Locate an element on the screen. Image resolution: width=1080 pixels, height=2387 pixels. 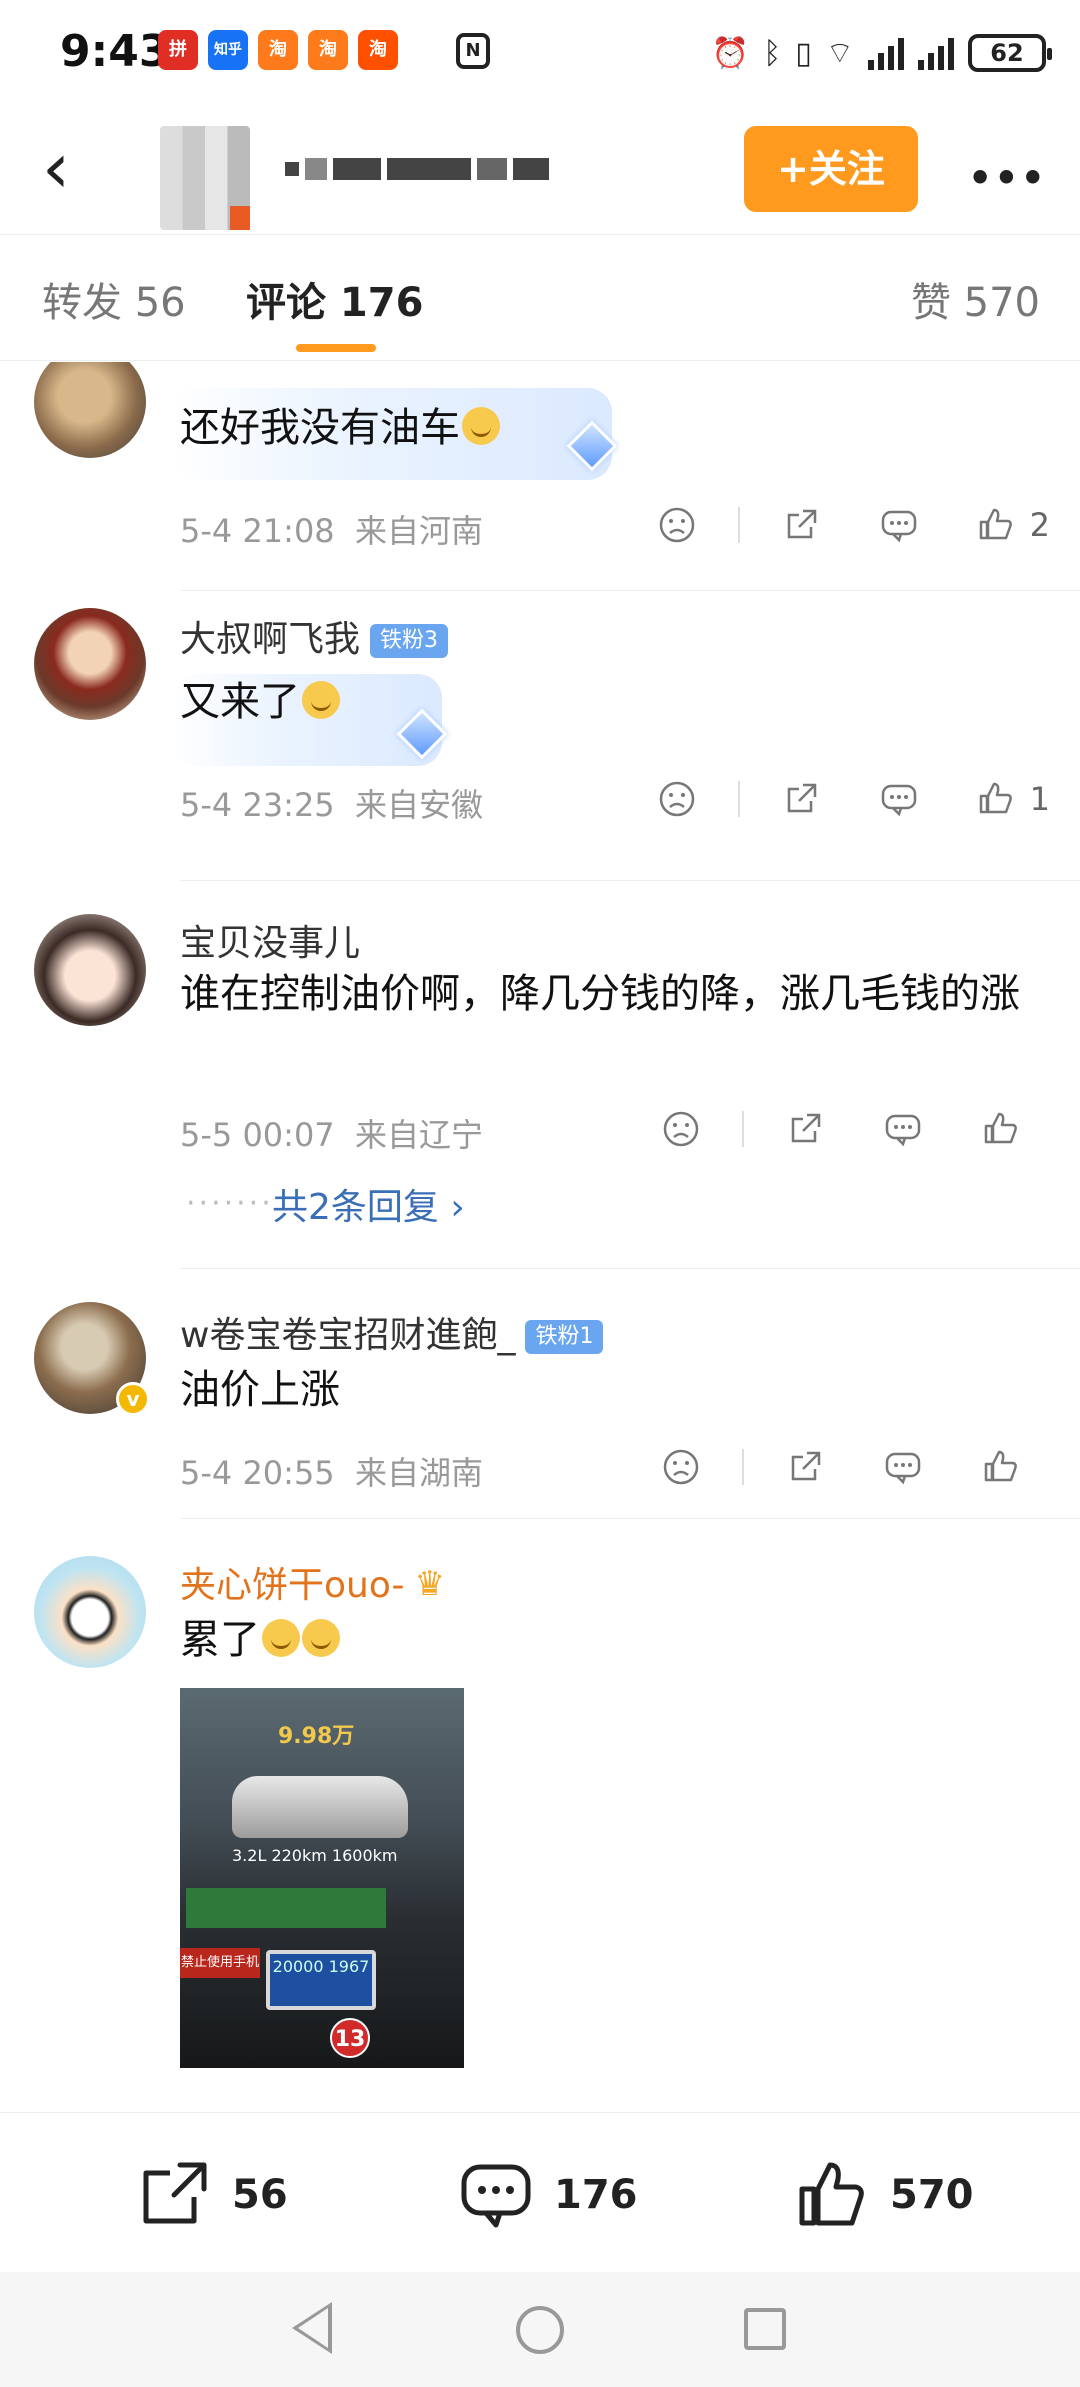
comment-icon is located at coordinates (496, 2196).